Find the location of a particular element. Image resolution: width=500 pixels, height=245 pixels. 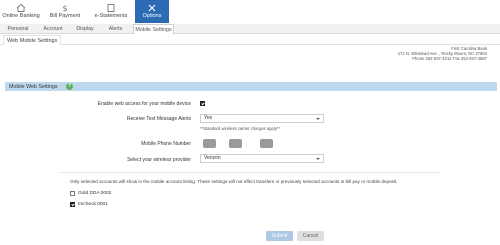

subnav-display: Display is located at coordinates (85, 29).